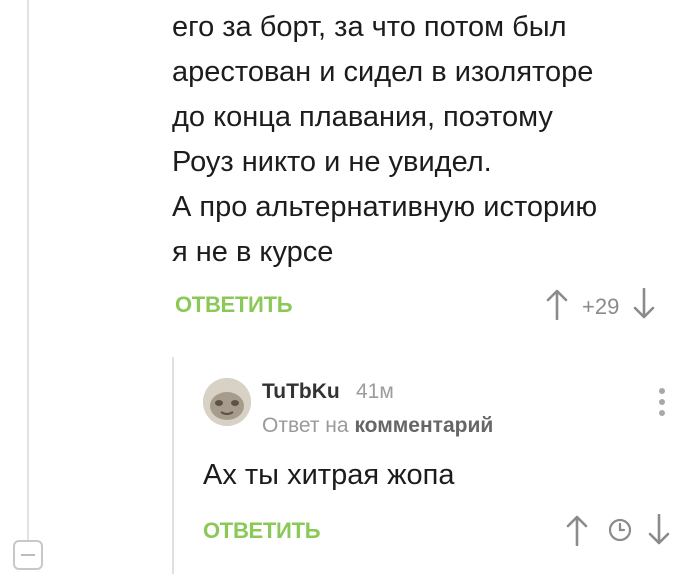  Describe the element at coordinates (173, 465) in the screenshot. I see `reply-thread-line` at that location.